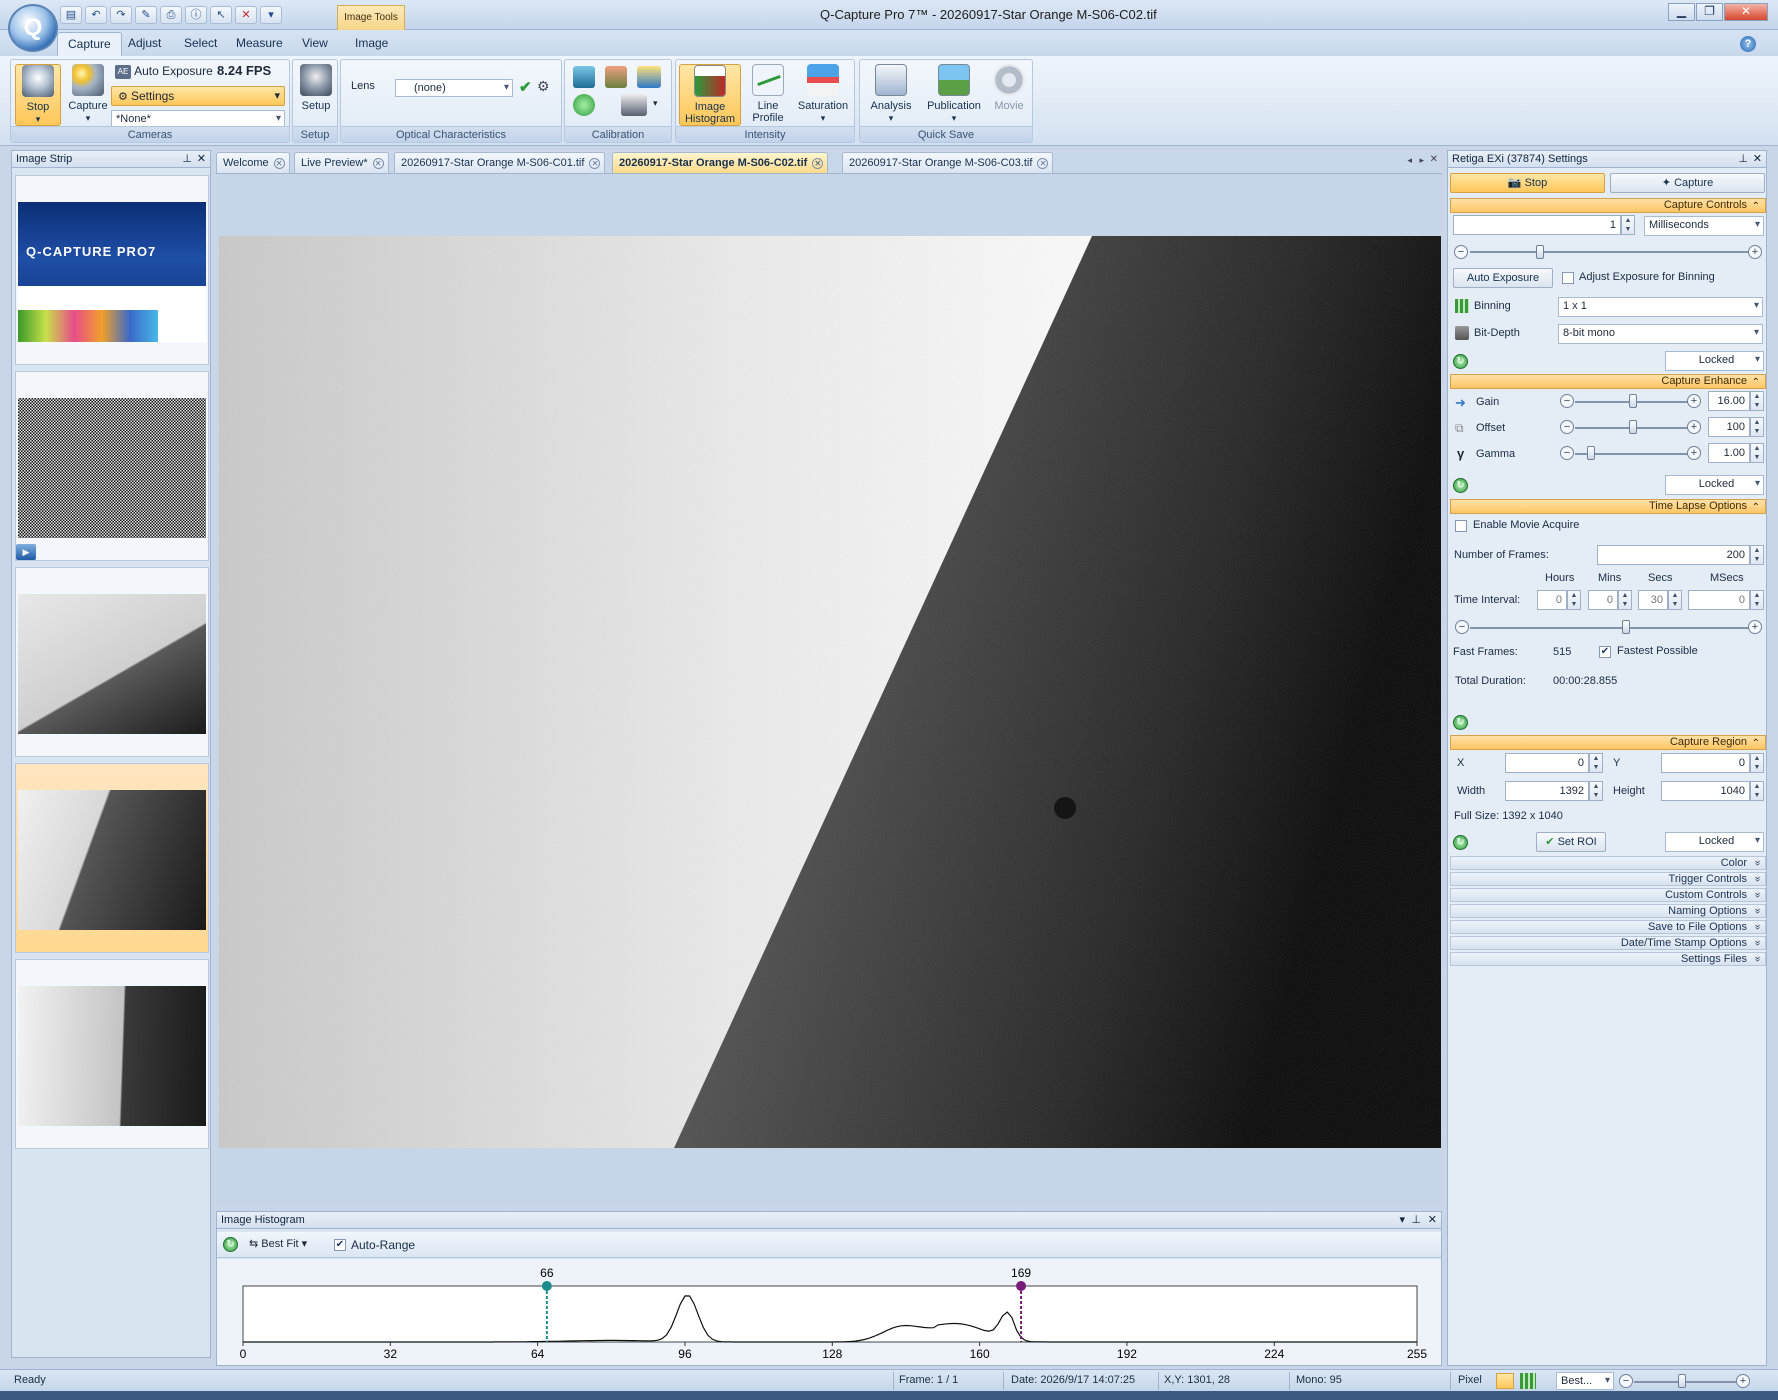 The height and width of the screenshot is (1400, 1778). What do you see at coordinates (253, 162) in the screenshot?
I see `doc-tab-welcome: Welcome ✕` at bounding box center [253, 162].